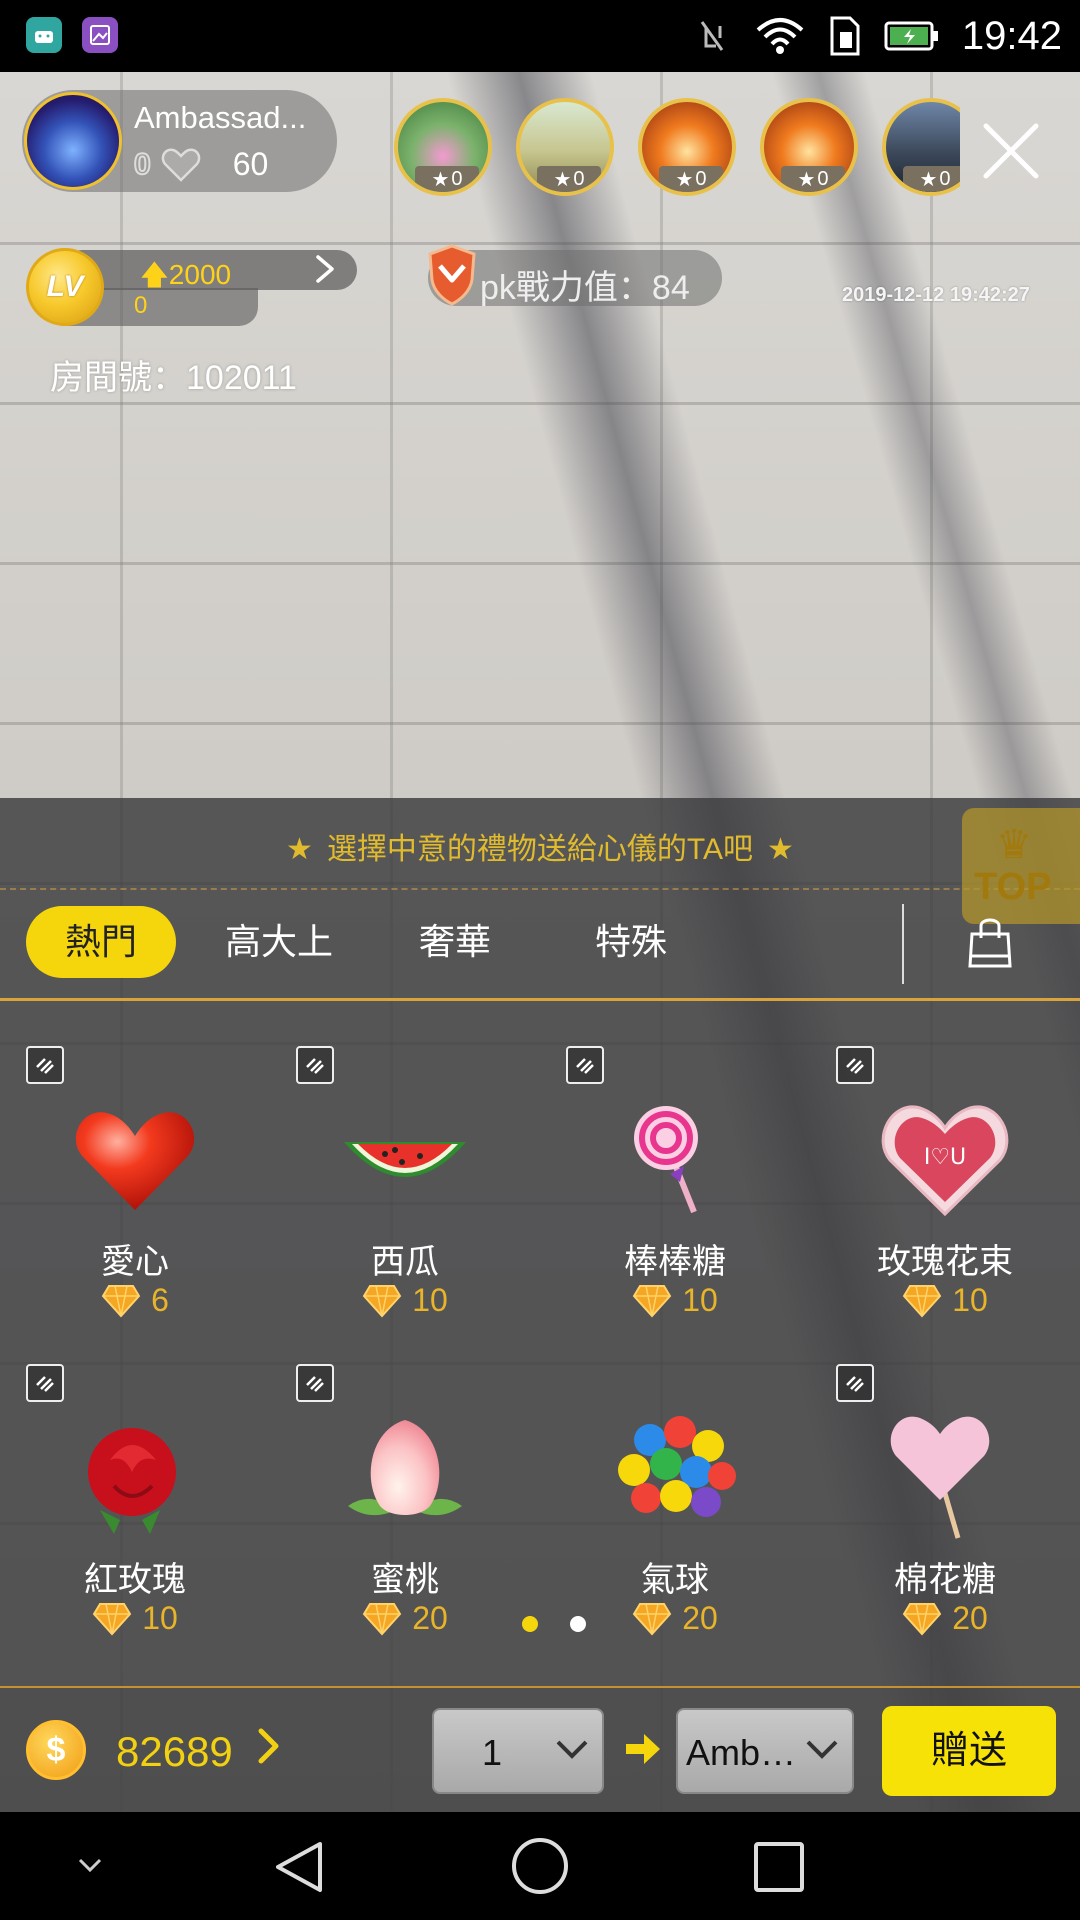 This screenshot has width=1080, height=1920. I want to click on coin-balance: 82689, so click(174, 1752).